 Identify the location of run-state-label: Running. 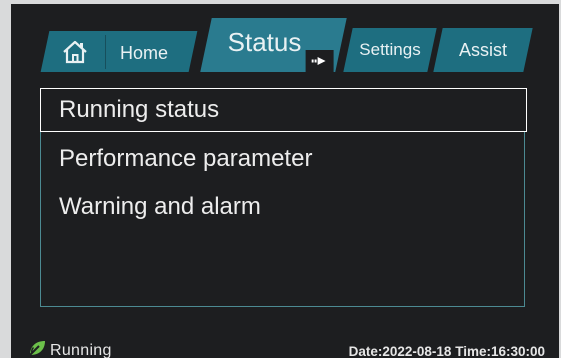
(81, 349).